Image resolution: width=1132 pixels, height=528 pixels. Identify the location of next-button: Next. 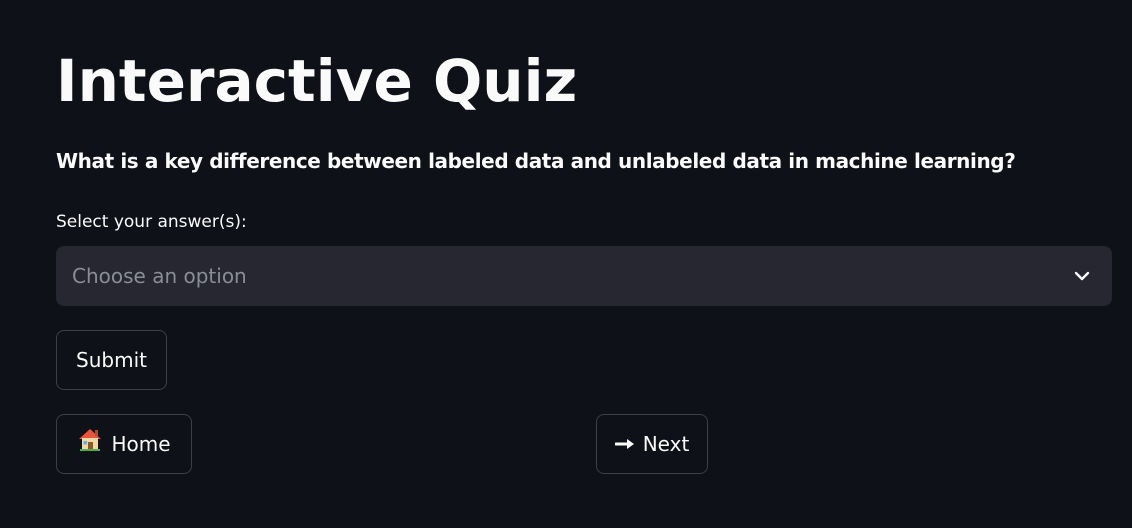
(652, 444).